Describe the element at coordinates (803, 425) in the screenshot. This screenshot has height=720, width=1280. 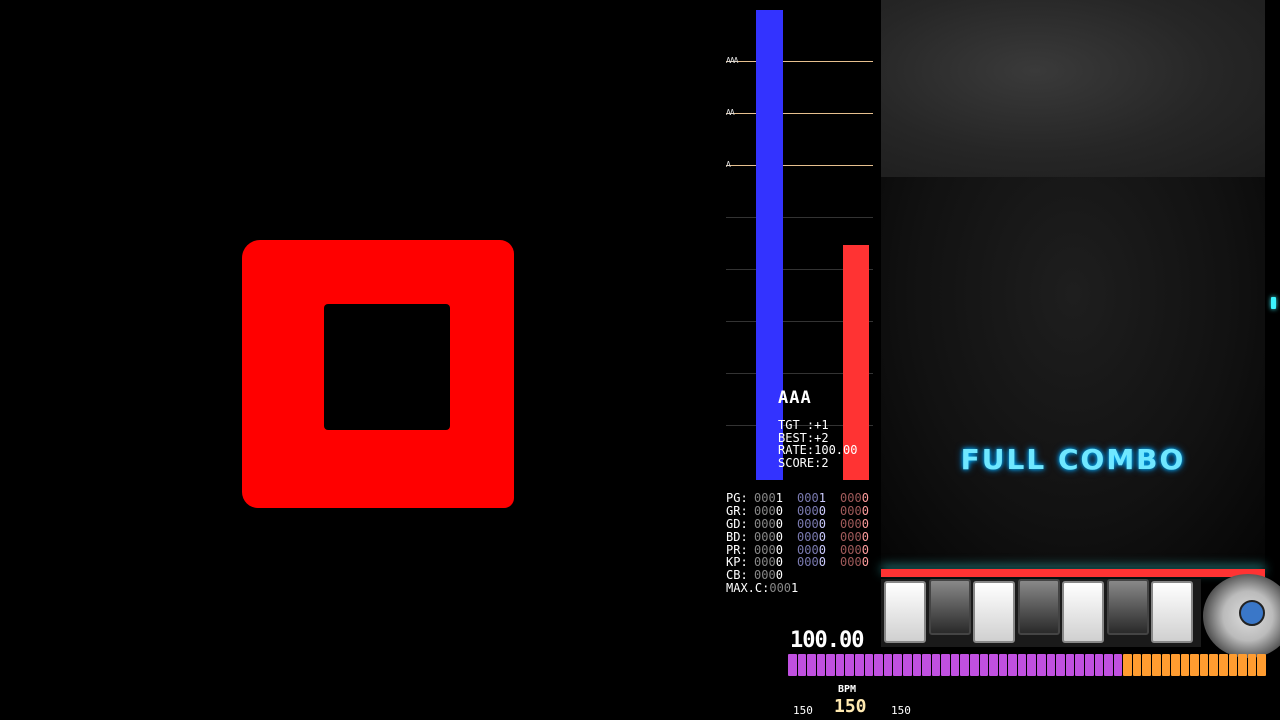
I see `target-diff: TGT :+1` at that location.